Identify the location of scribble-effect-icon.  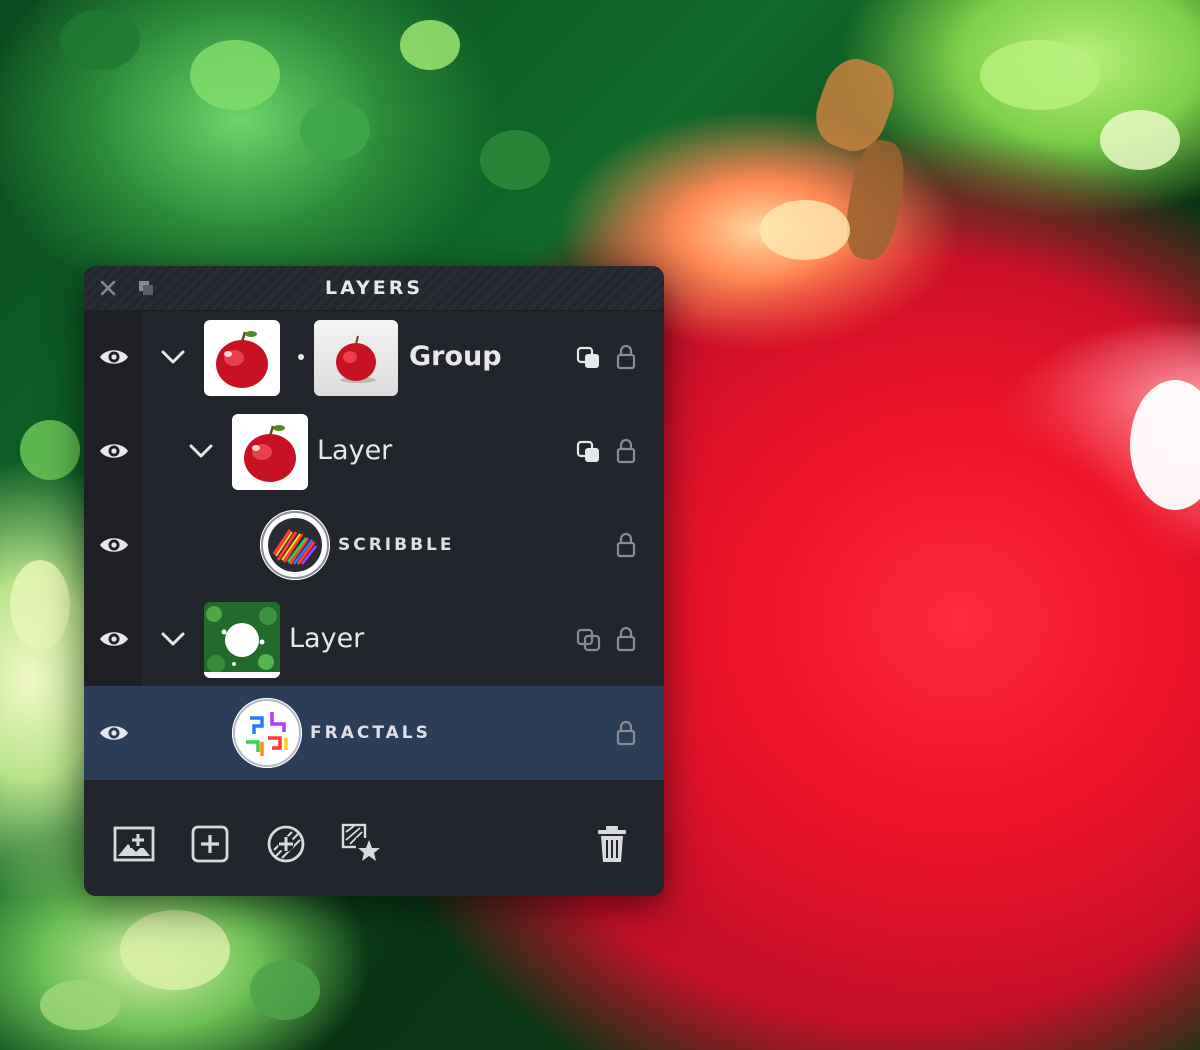
(295, 545).